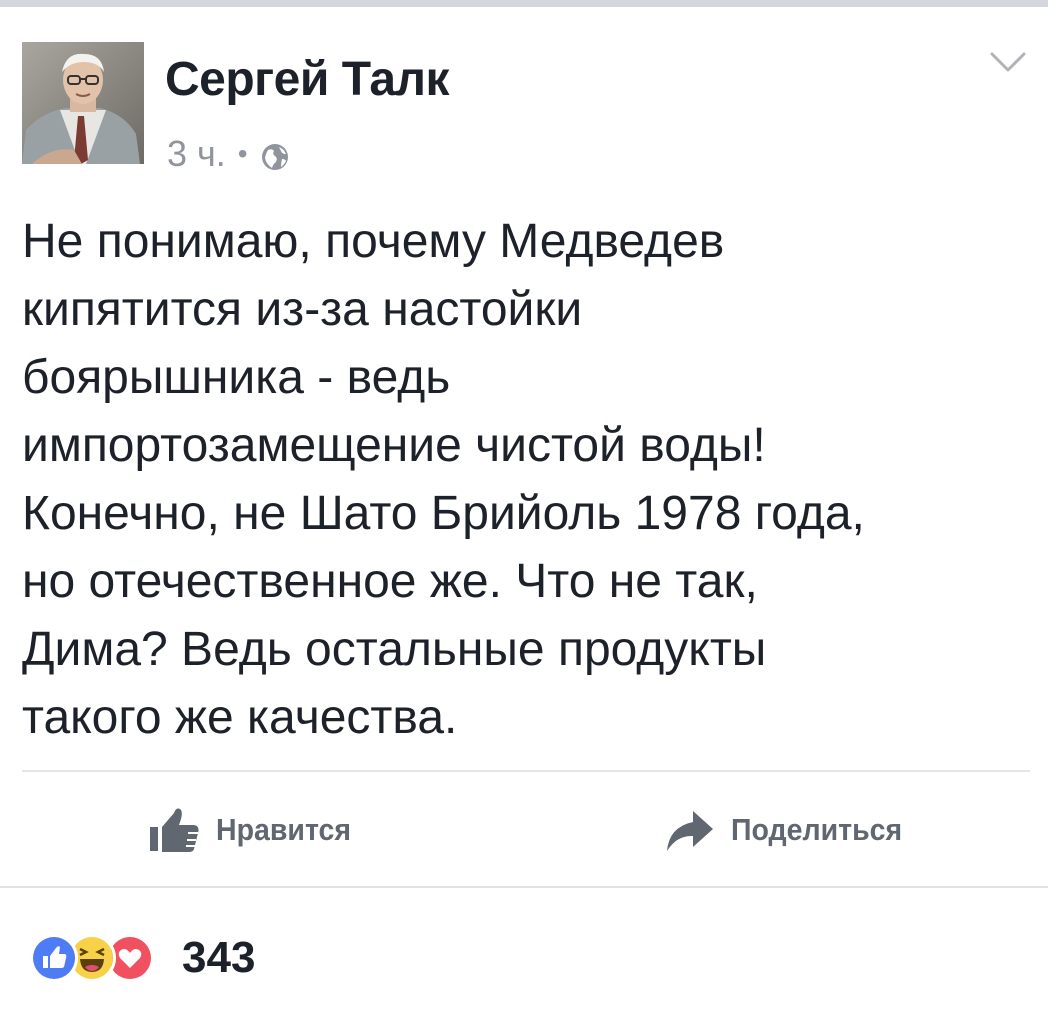 The width and height of the screenshot is (1048, 1010). I want to click on actions-divider, so click(526, 771).